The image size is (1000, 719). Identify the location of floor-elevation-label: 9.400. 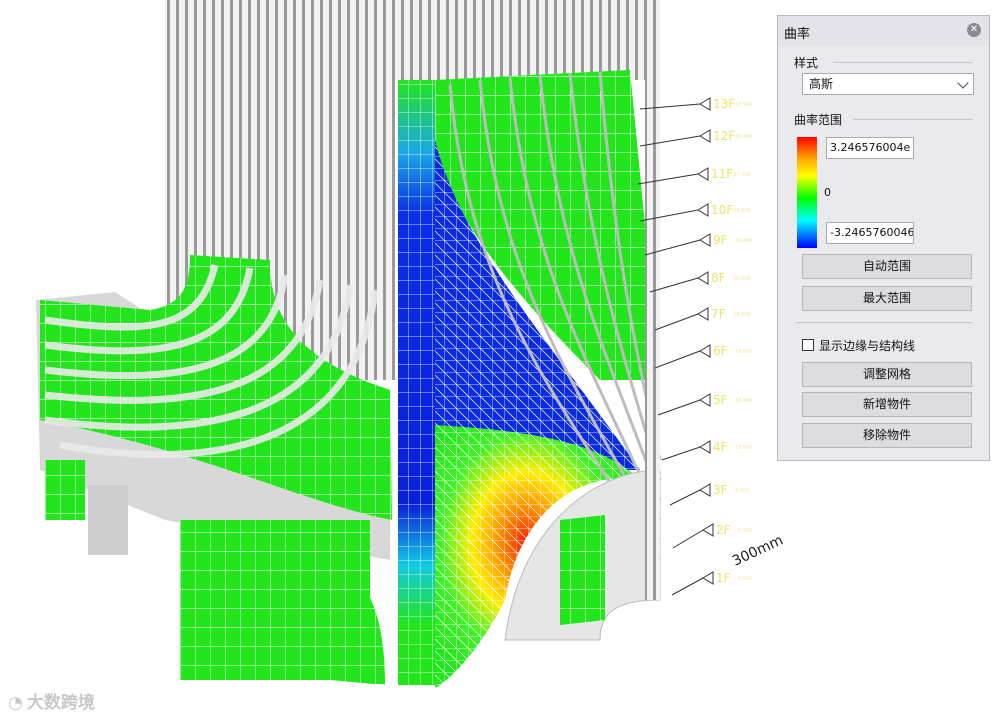
(742, 491).